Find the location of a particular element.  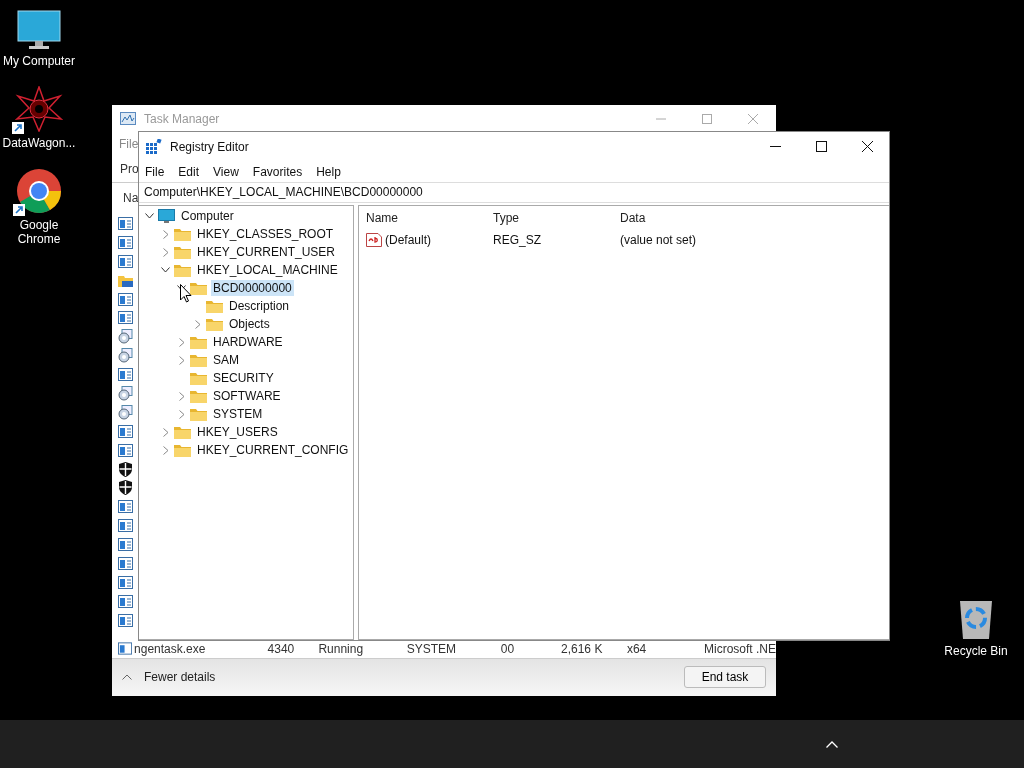

recycle-bin-icon is located at coordinates (976, 619).